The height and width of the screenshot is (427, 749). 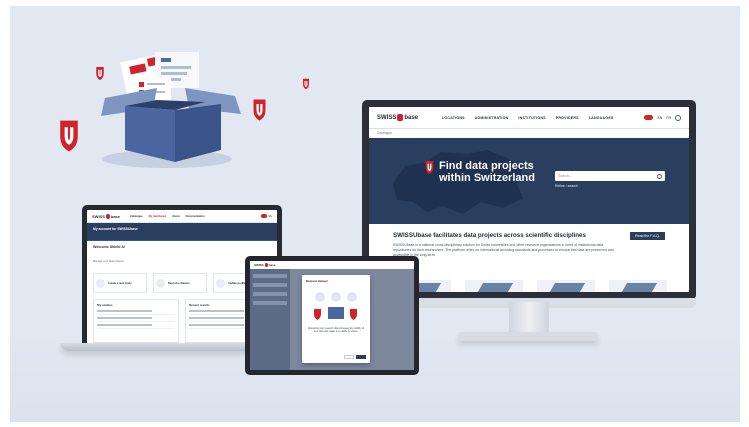 I want to click on faq-button: Read the F.A.Q., so click(x=647, y=236).